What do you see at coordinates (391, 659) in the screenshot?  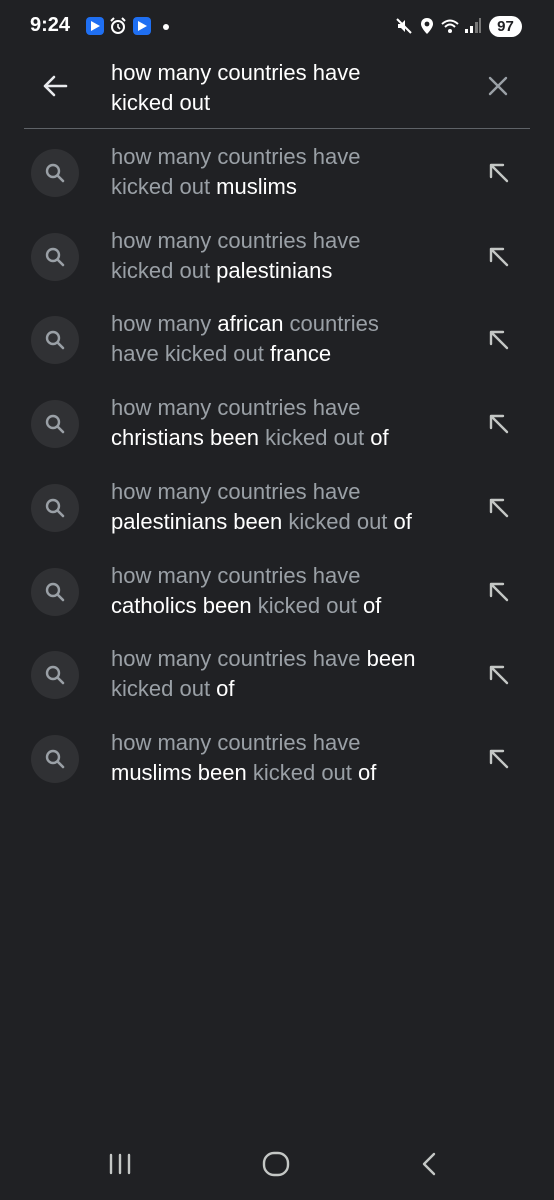 I see `suggestion-segment: been` at bounding box center [391, 659].